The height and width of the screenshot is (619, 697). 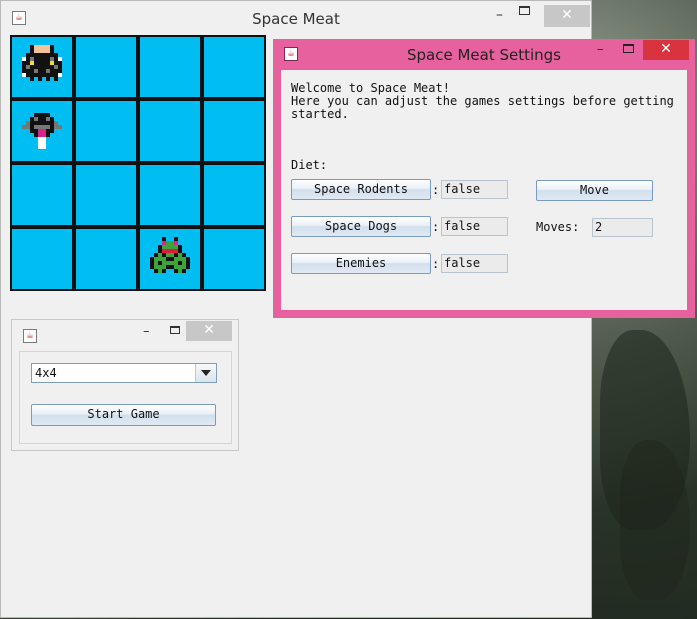 What do you see at coordinates (296, 18) in the screenshot?
I see `main-titlebar: ☕ Space Meat – ✕` at bounding box center [296, 18].